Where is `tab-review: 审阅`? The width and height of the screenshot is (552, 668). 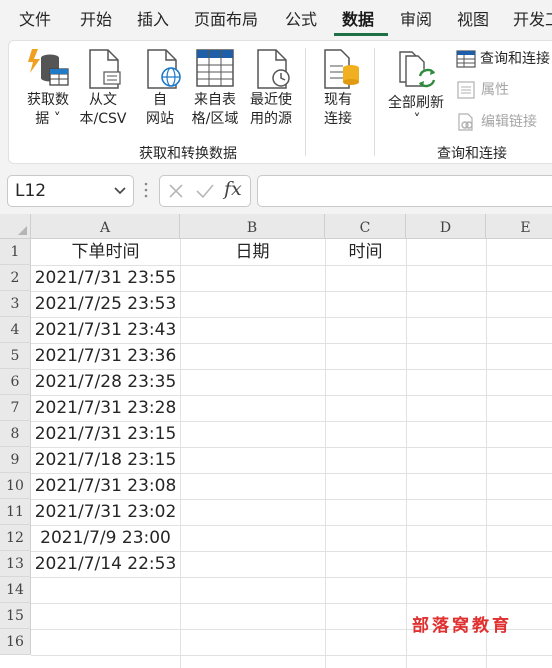 tab-review: 审阅 is located at coordinates (416, 21).